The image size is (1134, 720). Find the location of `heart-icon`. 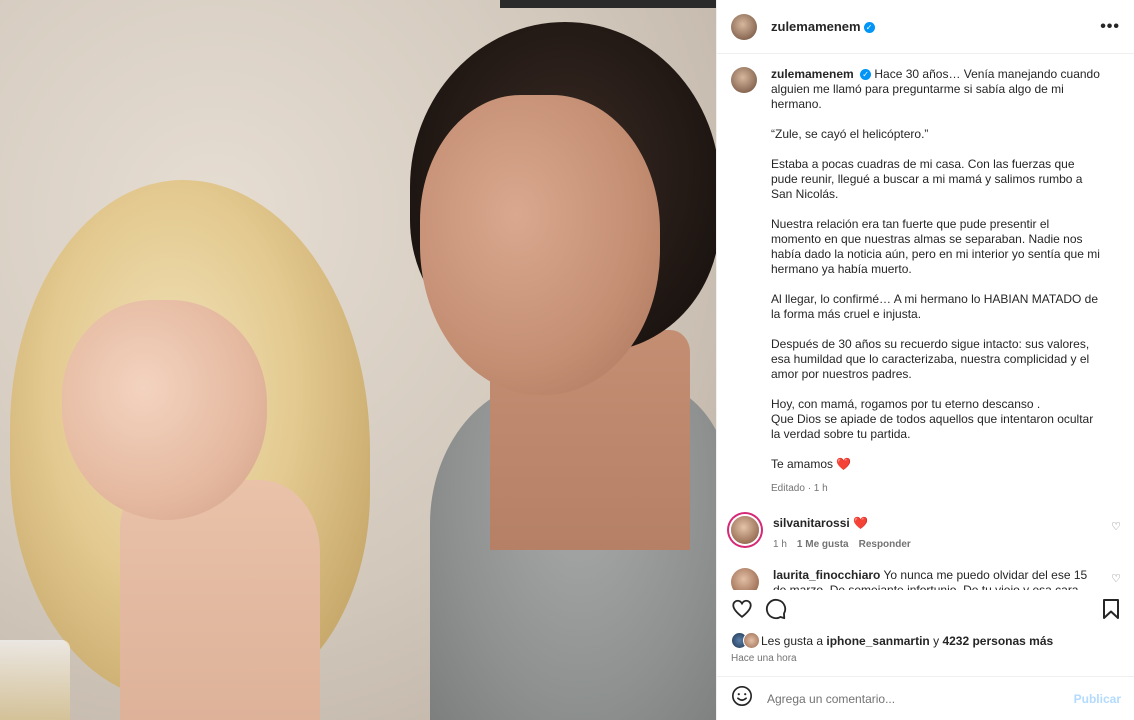

heart-icon is located at coordinates (742, 609).